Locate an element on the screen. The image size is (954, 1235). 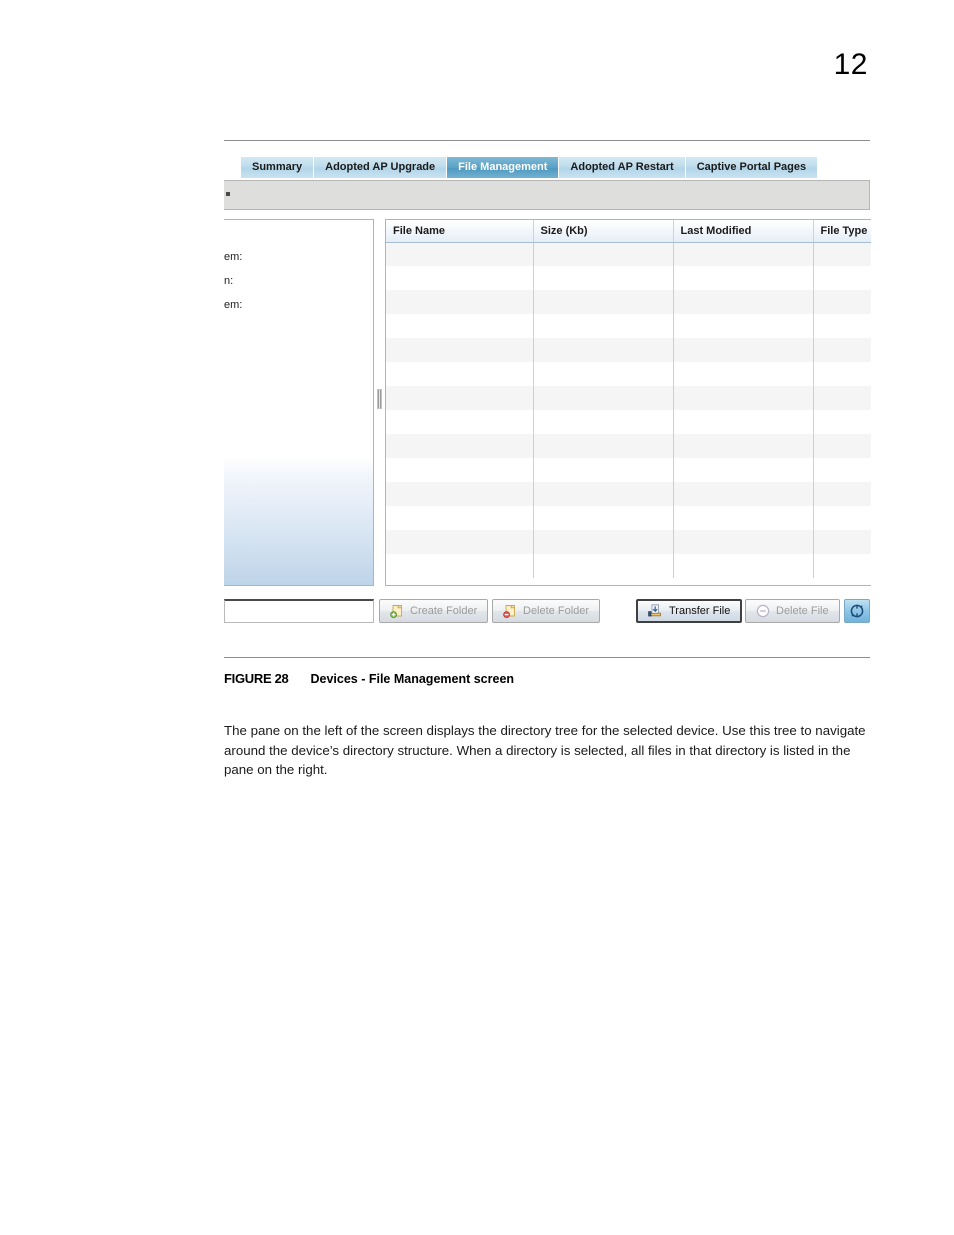
delete-file-label: Delete File is located at coordinates (802, 611).